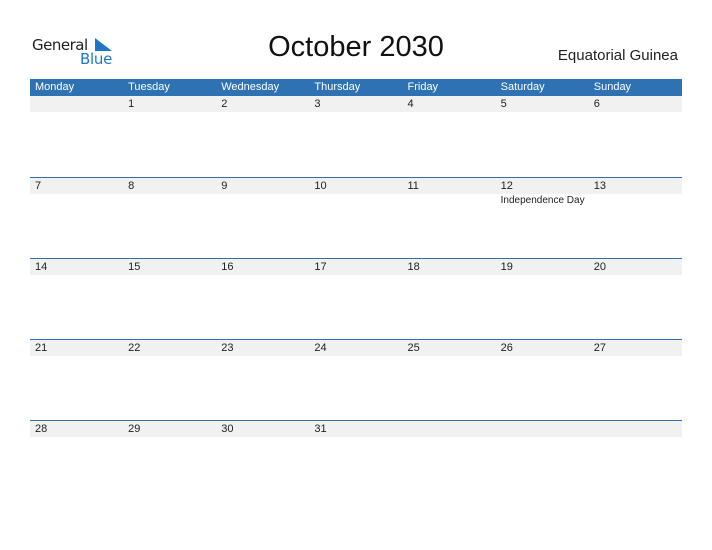 This screenshot has width=712, height=550. What do you see at coordinates (596, 104) in the screenshot?
I see `day-number: 6` at bounding box center [596, 104].